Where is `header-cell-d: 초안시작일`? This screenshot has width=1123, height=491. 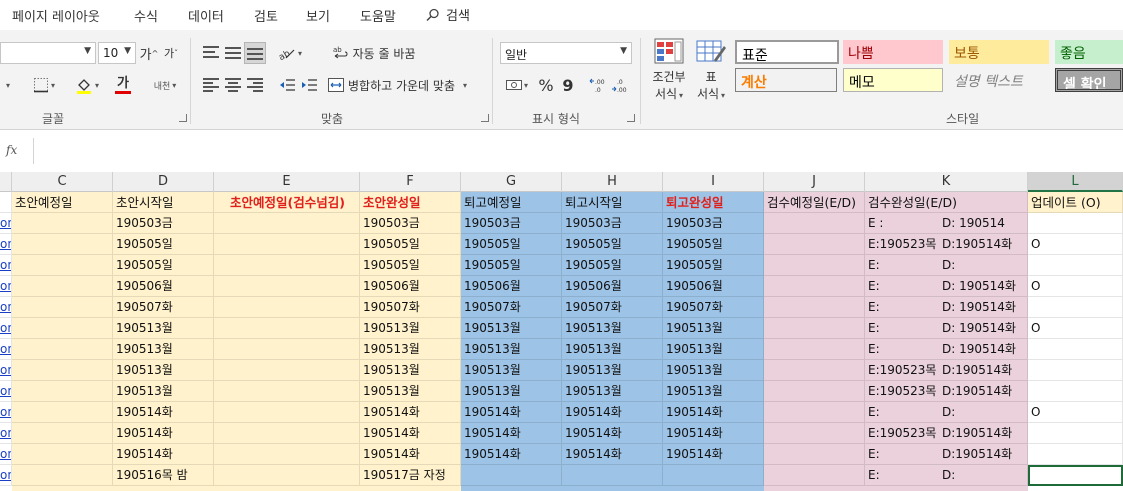 header-cell-d: 초안시작일 is located at coordinates (163, 202).